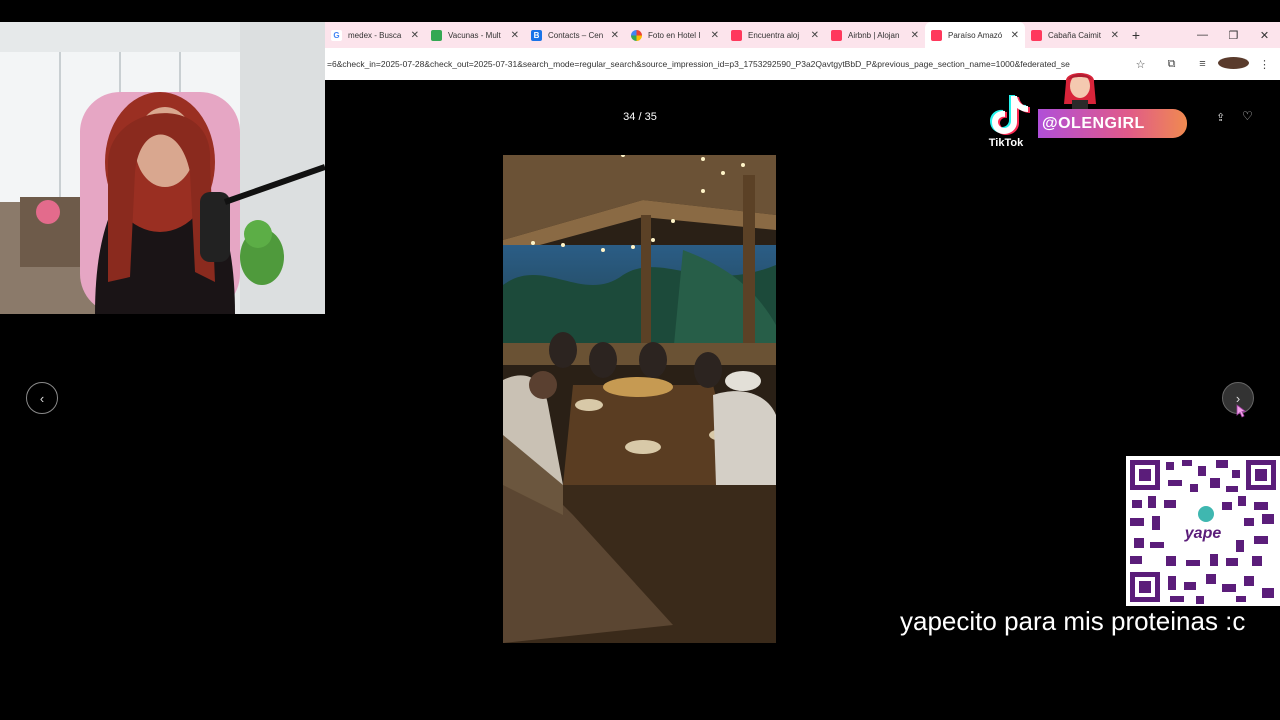 The width and height of the screenshot is (1280, 720). What do you see at coordinates (1136, 35) in the screenshot?
I see `new-tab-button: +` at bounding box center [1136, 35].